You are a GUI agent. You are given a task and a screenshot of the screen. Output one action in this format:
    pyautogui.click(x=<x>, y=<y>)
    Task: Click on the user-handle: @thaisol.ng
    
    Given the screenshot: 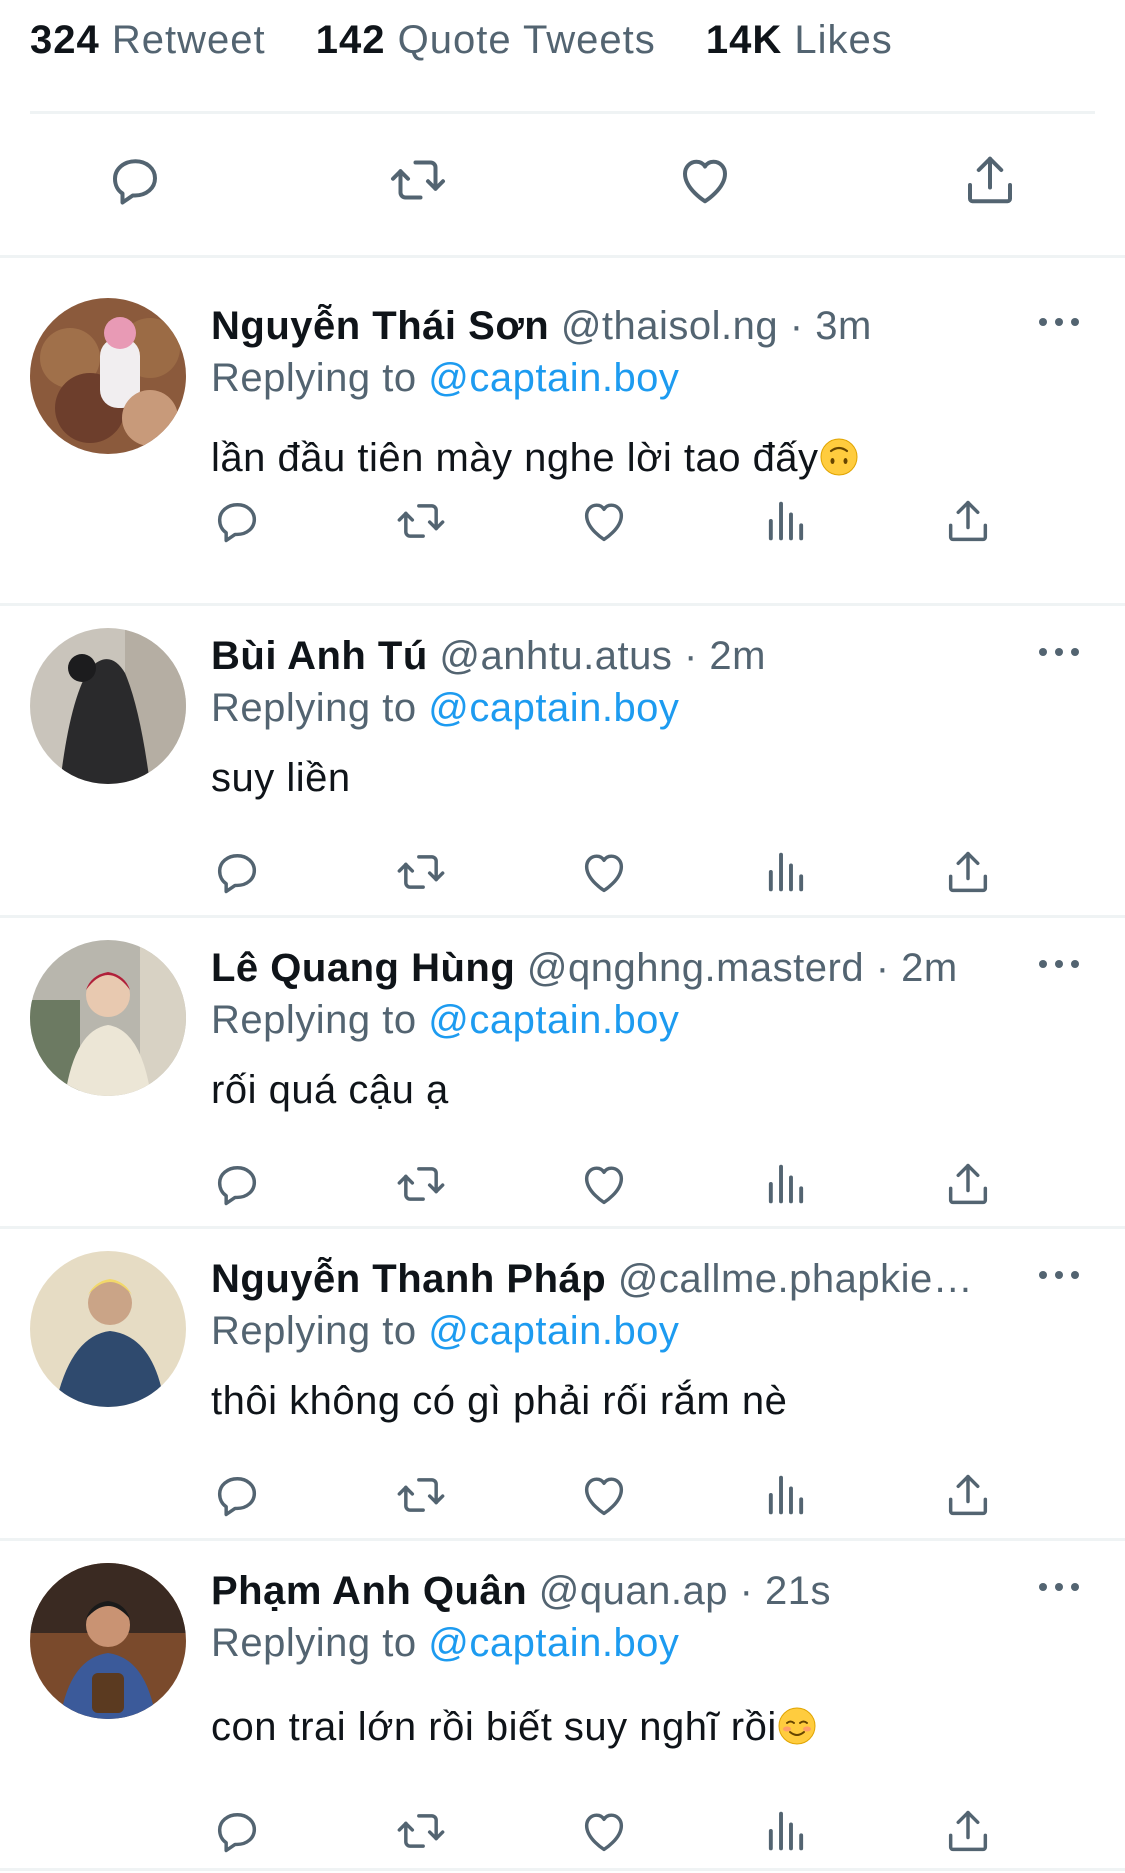 What is the action you would take?
    pyautogui.click(x=669, y=326)
    